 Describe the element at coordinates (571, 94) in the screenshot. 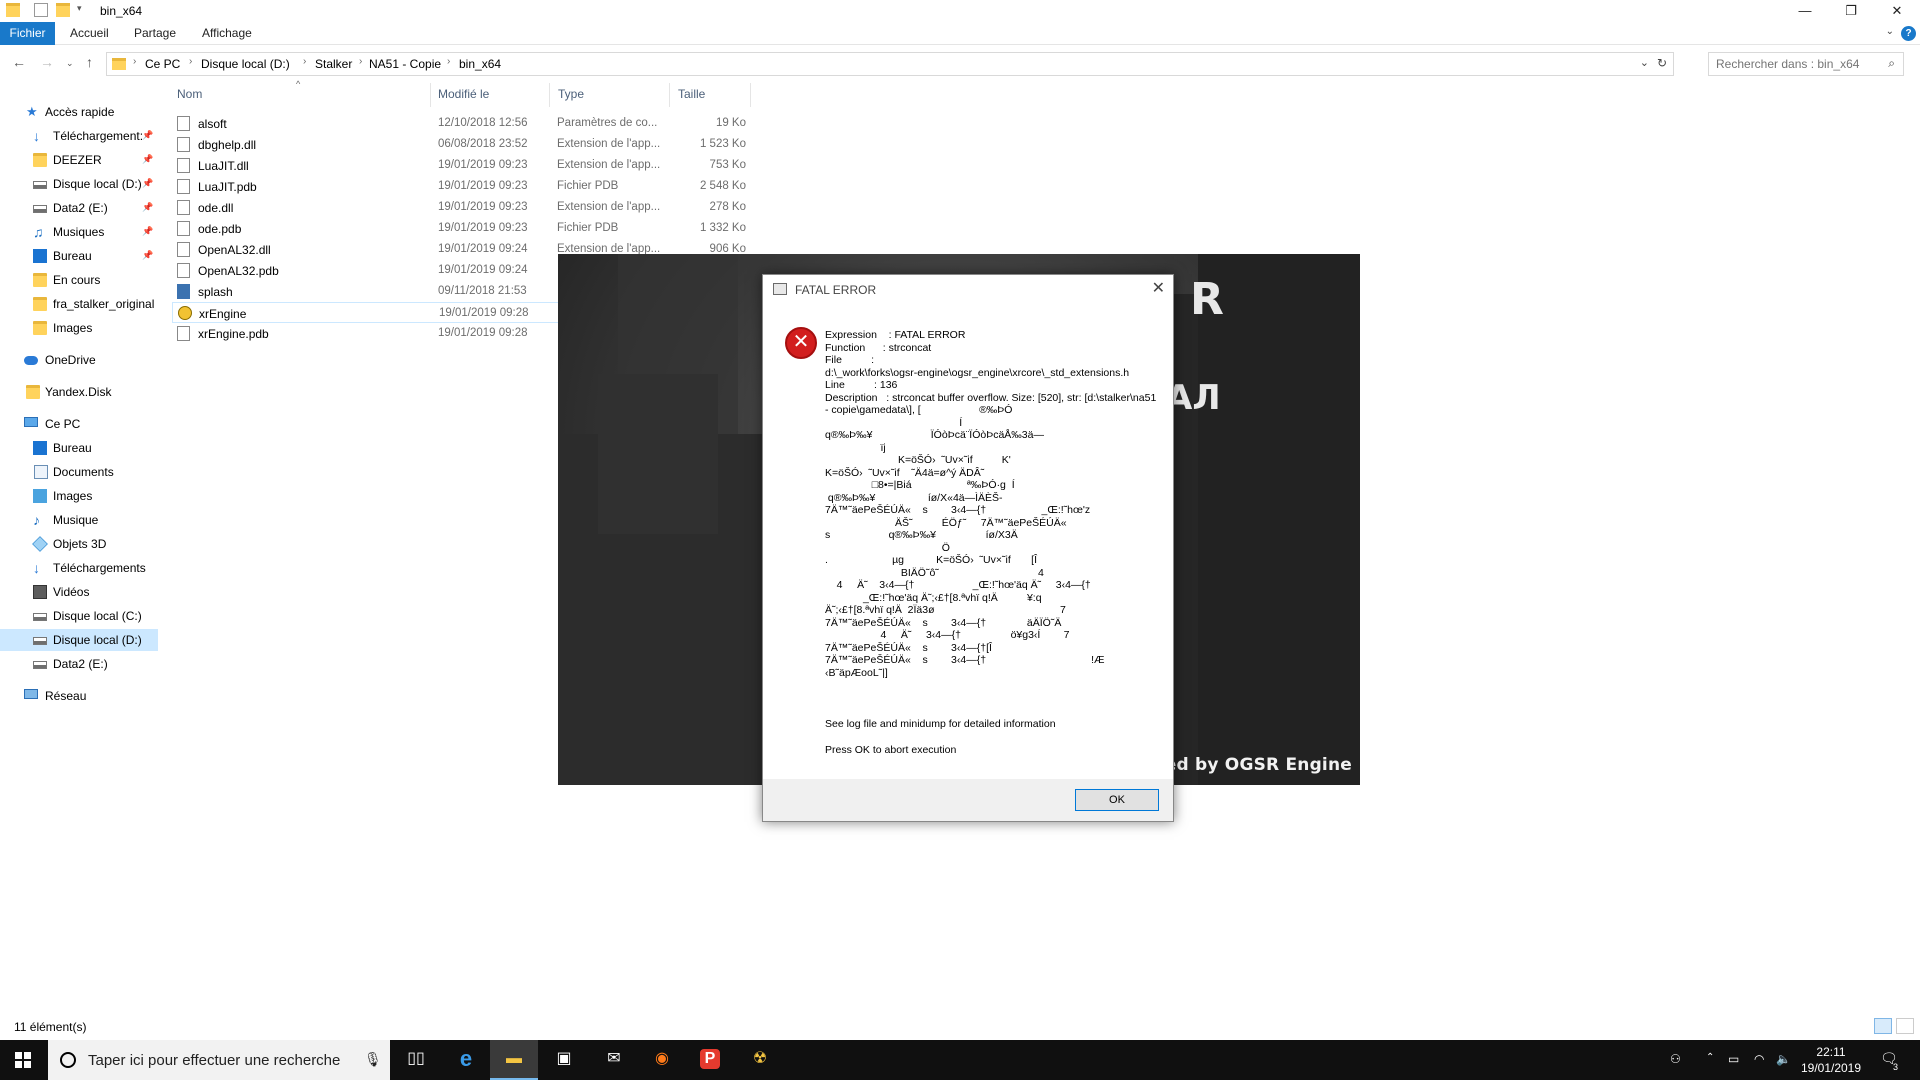

I see `column-header-type: Type` at that location.